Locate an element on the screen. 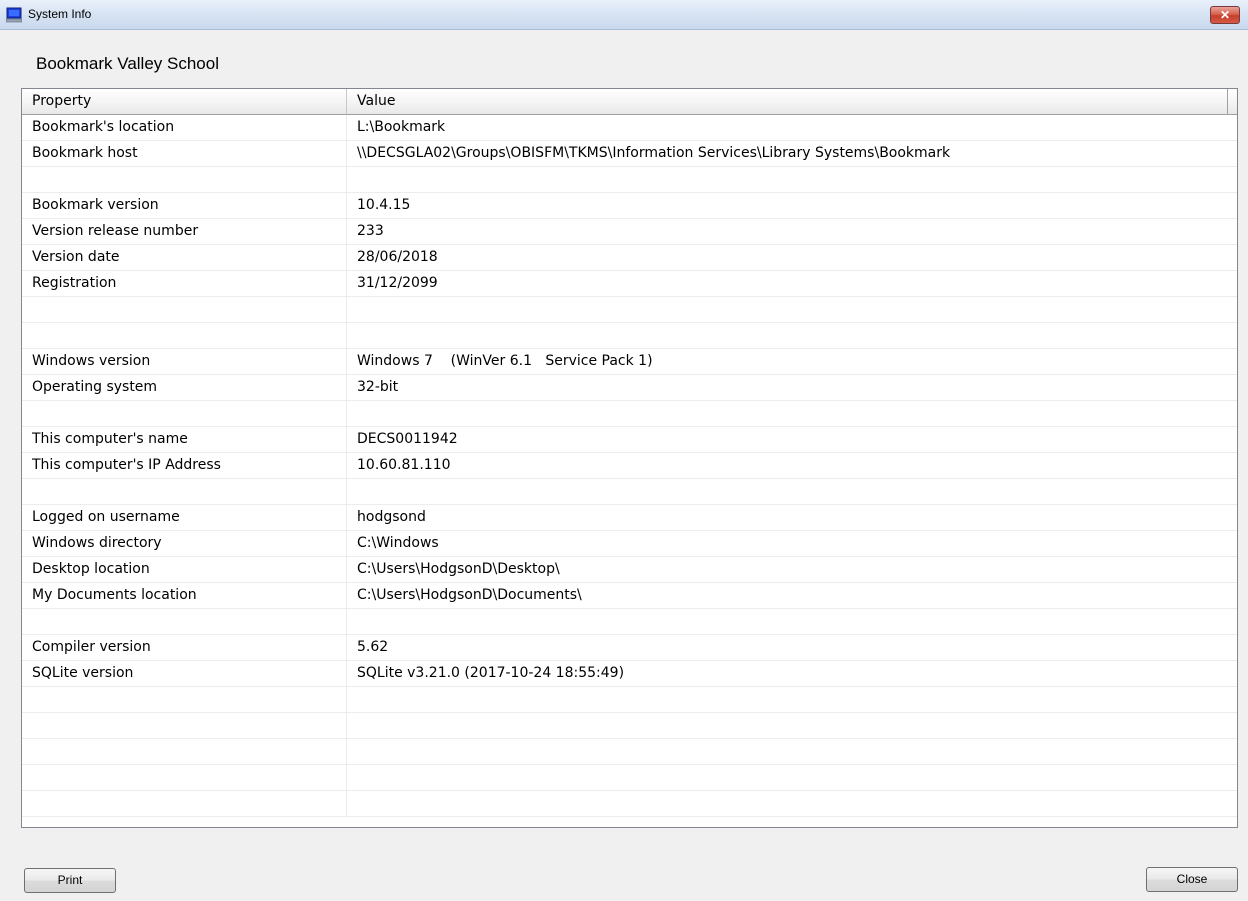 The width and height of the screenshot is (1248, 901). title-bar: System Info ✕ is located at coordinates (624, 15).